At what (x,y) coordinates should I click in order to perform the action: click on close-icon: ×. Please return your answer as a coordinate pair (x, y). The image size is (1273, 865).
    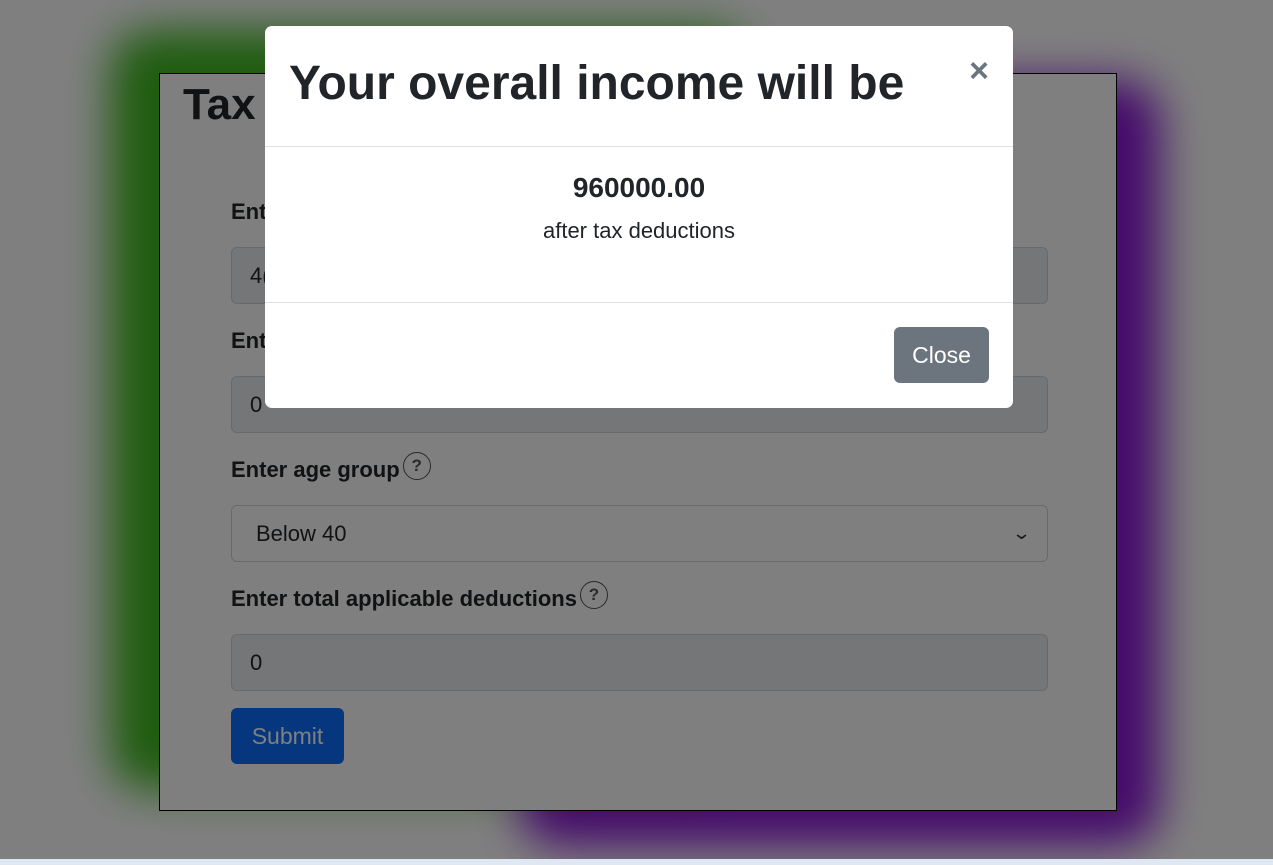
    Looking at the image, I should click on (979, 71).